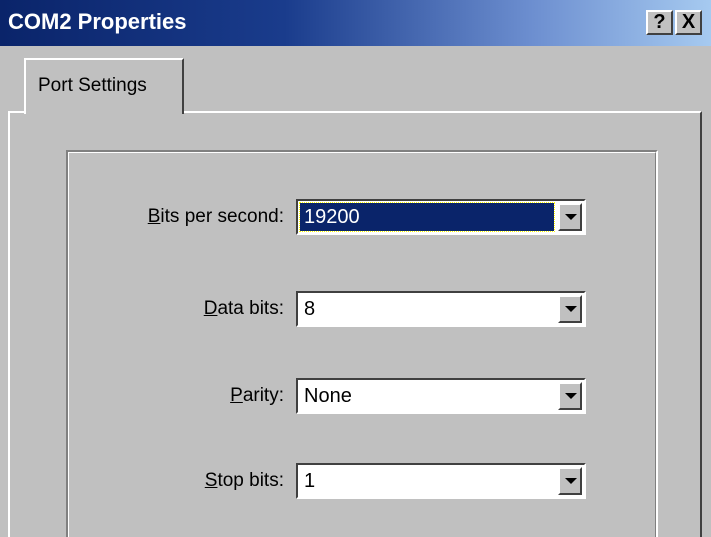  I want to click on parity-value: None, so click(328, 396).